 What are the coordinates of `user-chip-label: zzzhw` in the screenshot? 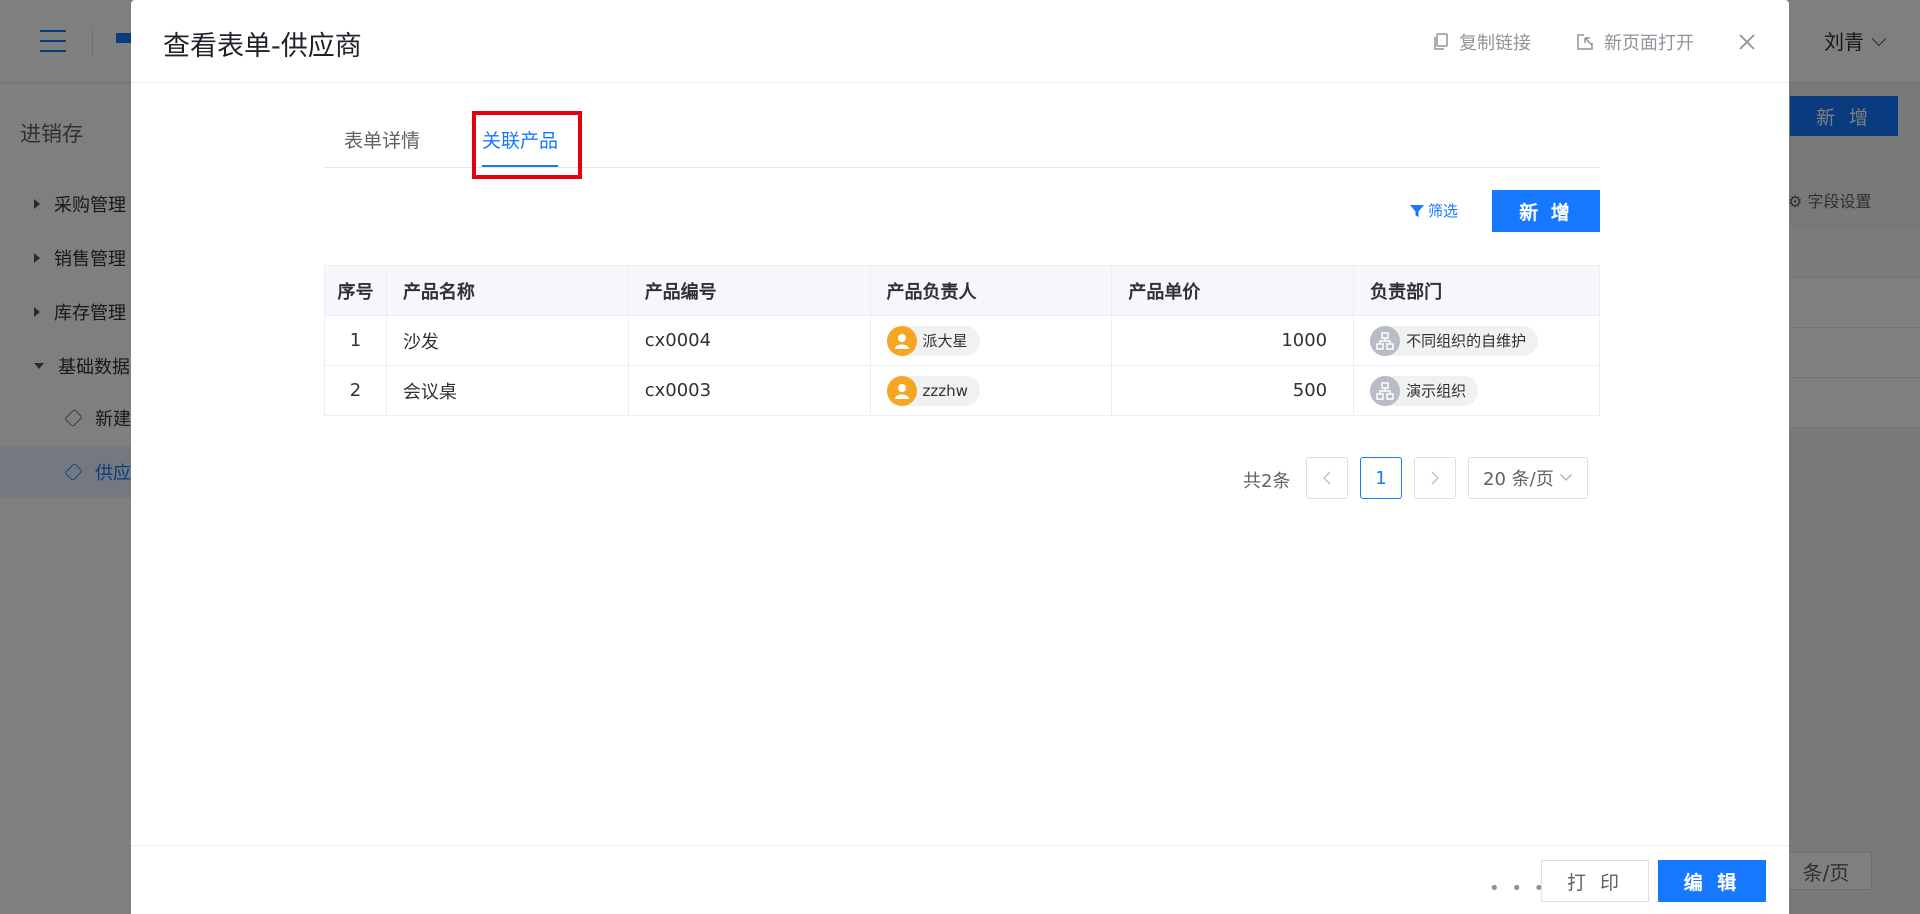 It's located at (945, 390).